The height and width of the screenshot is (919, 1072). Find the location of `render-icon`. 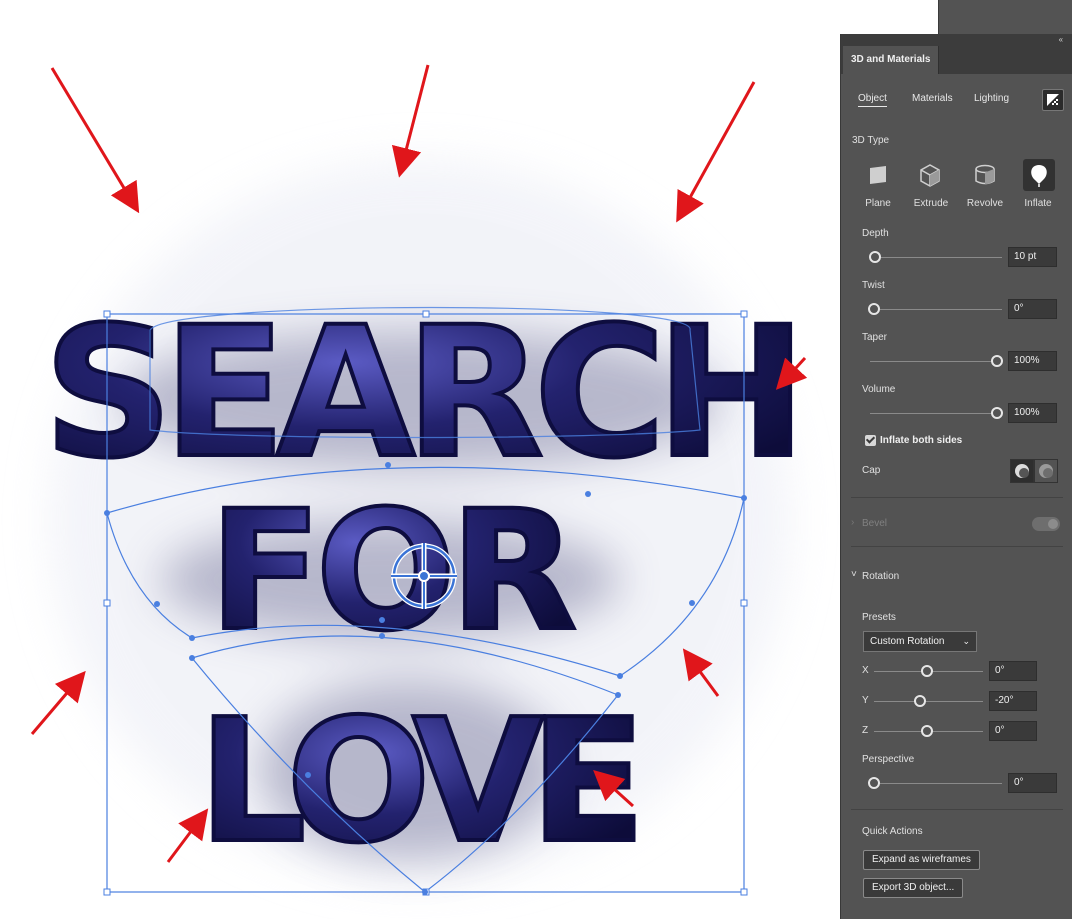

render-icon is located at coordinates (1053, 100).